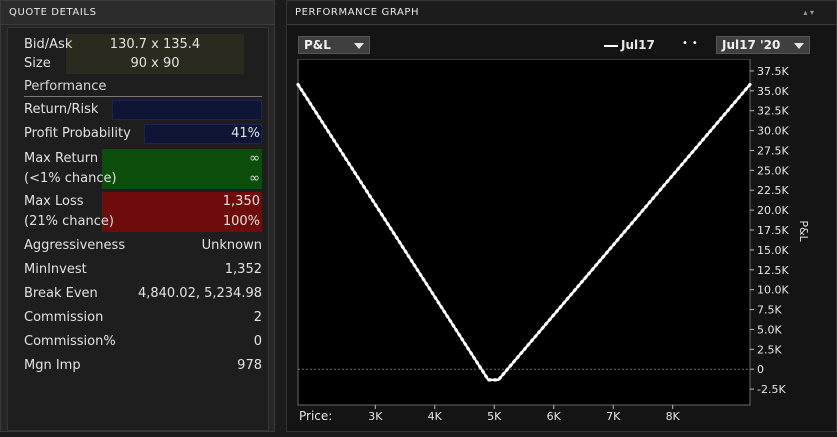  Describe the element at coordinates (773, 250) in the screenshot. I see `y-tick-label: 15.0K` at that location.